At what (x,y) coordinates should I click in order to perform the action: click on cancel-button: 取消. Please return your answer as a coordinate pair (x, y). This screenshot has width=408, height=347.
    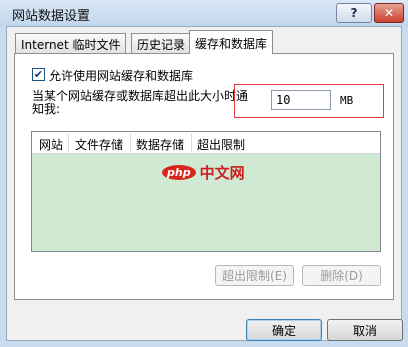
    Looking at the image, I should click on (365, 330).